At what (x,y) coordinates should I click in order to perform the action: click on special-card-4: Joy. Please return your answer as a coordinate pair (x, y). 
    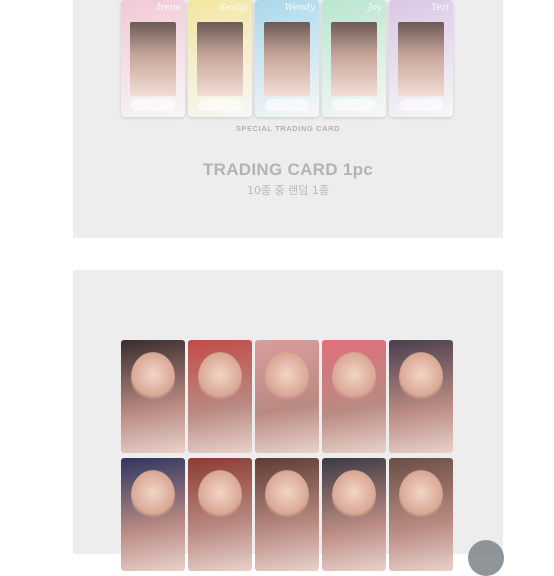
    Looking at the image, I should click on (354, 58).